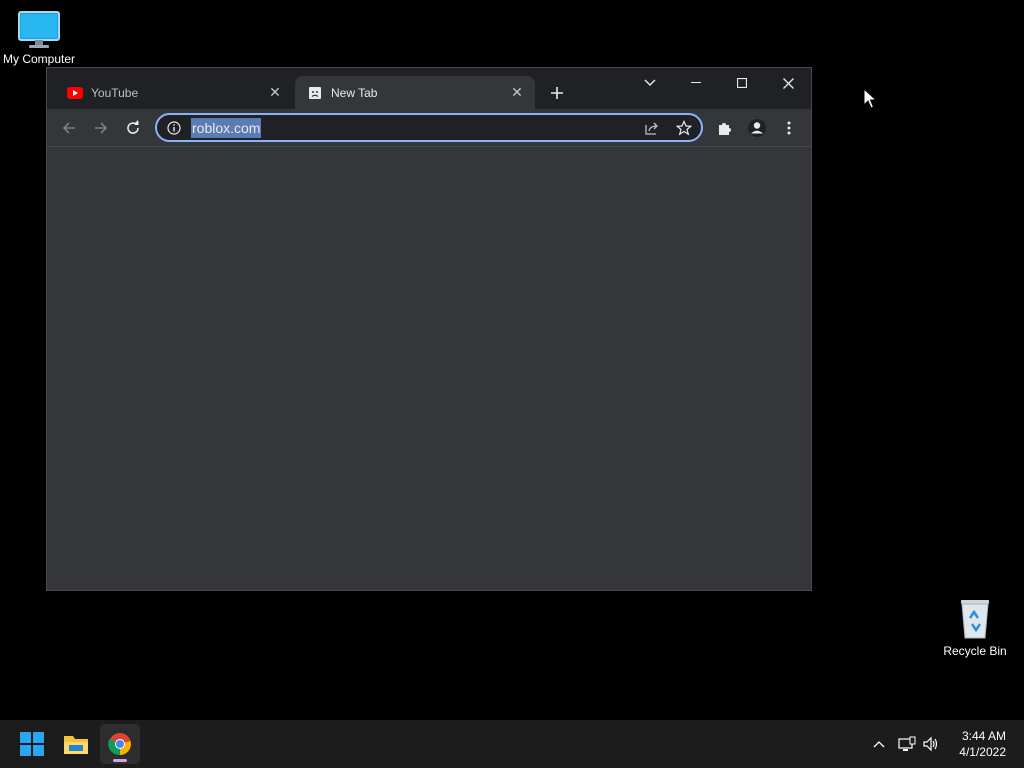  I want to click on arrow-left-icon, so click(68, 128).